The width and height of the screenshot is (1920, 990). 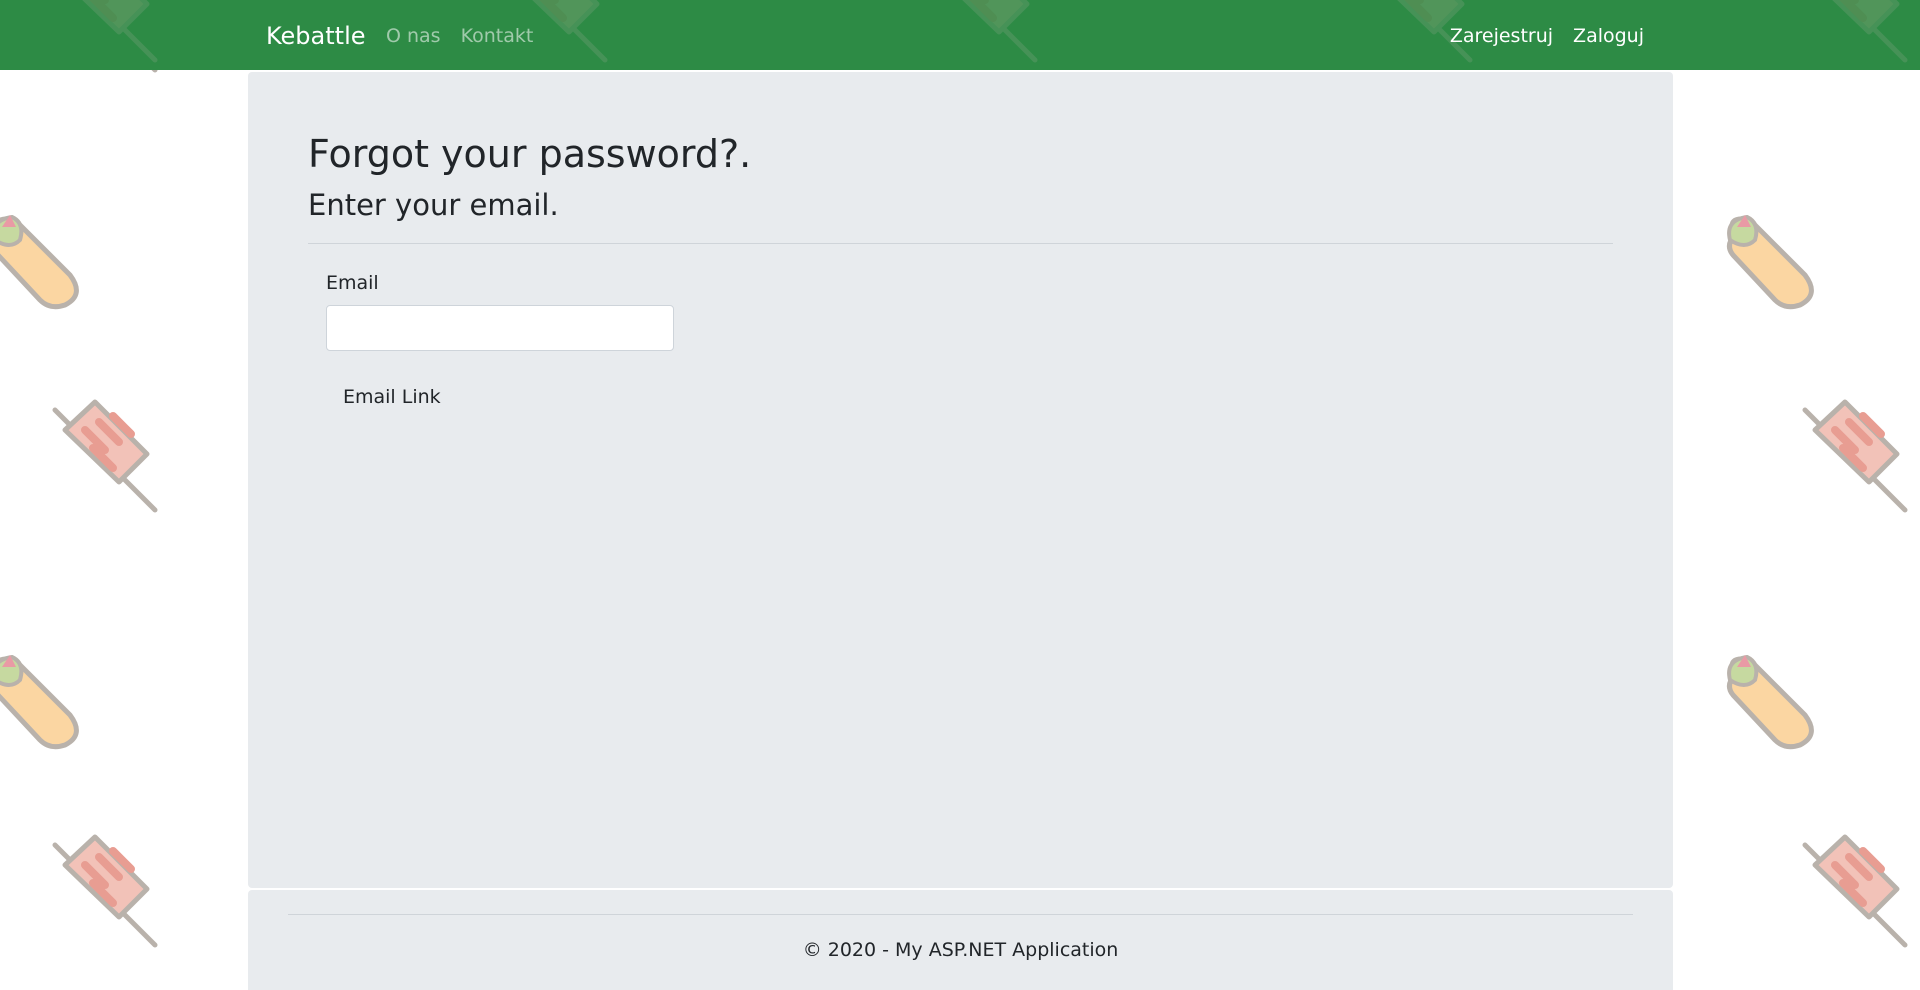 What do you see at coordinates (433, 205) in the screenshot?
I see `page-subtitle: Enter your email.` at bounding box center [433, 205].